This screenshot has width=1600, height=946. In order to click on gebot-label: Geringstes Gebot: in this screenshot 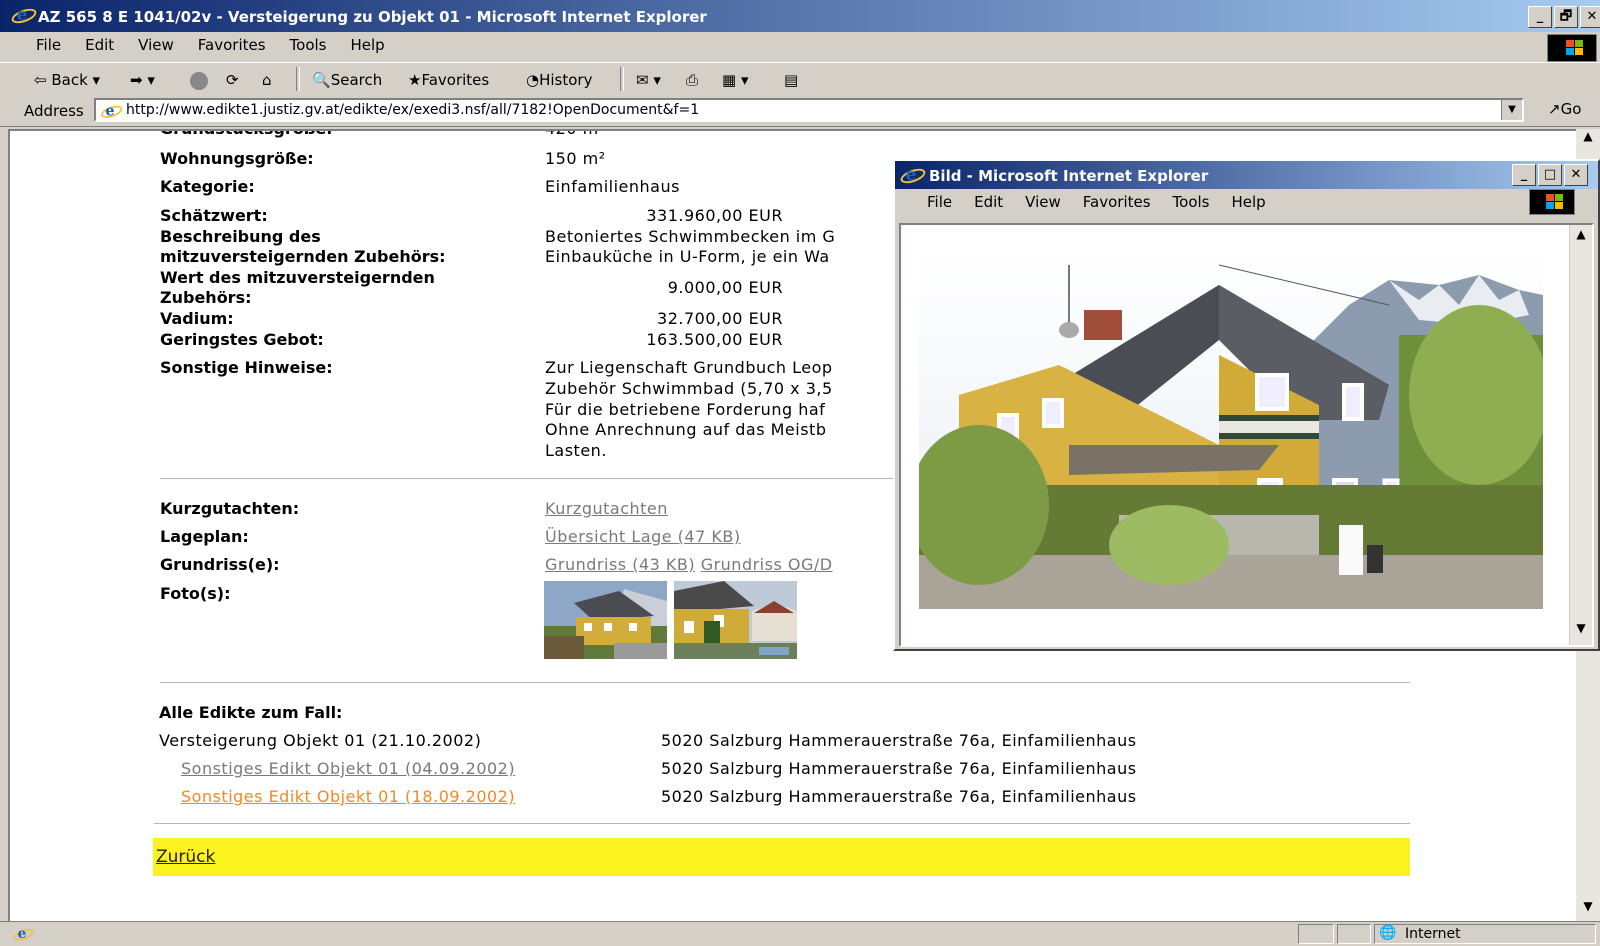, I will do `click(242, 339)`.